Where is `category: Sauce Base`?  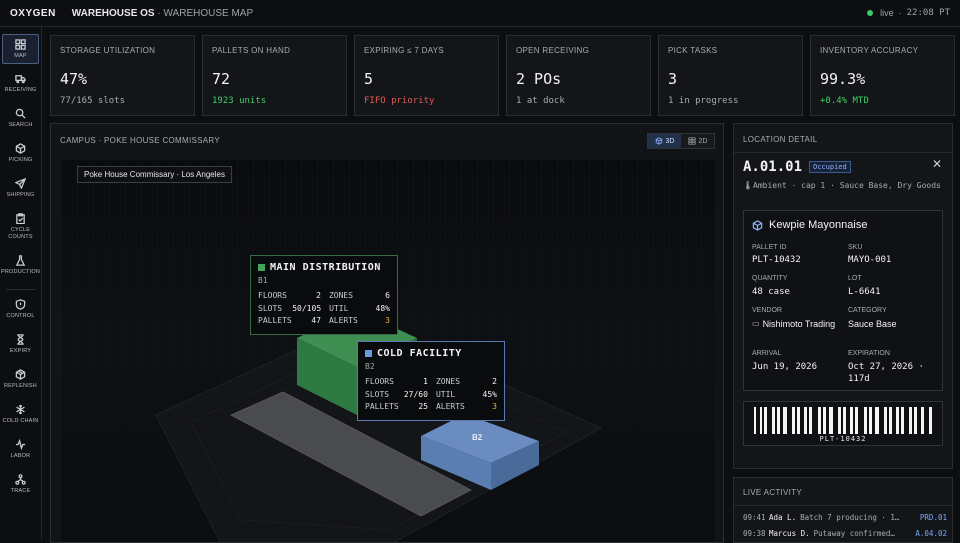
category: Sauce Base is located at coordinates (872, 324).